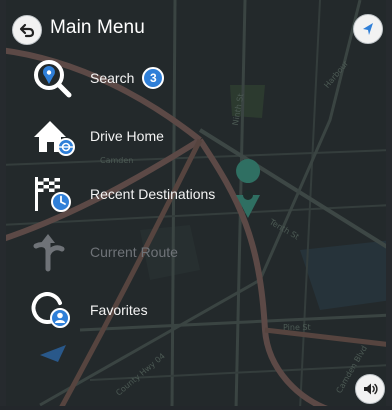 The width and height of the screenshot is (392, 410). I want to click on menu-item-search-label: Search, so click(112, 78).